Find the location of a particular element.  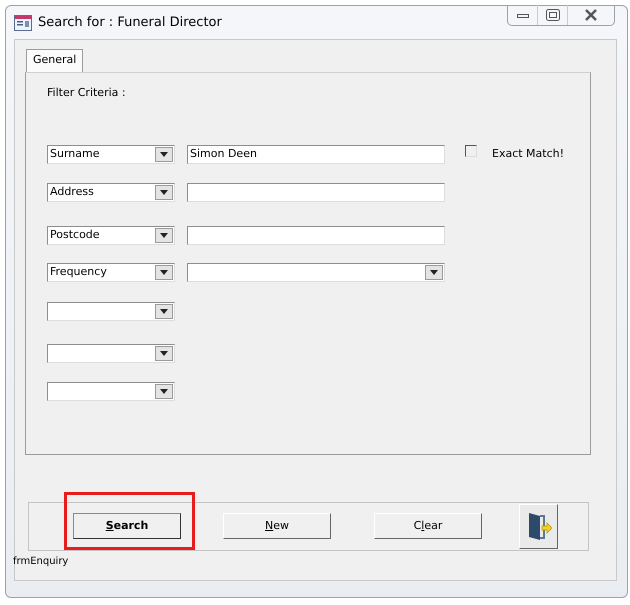

checkbox is located at coordinates (471, 151).